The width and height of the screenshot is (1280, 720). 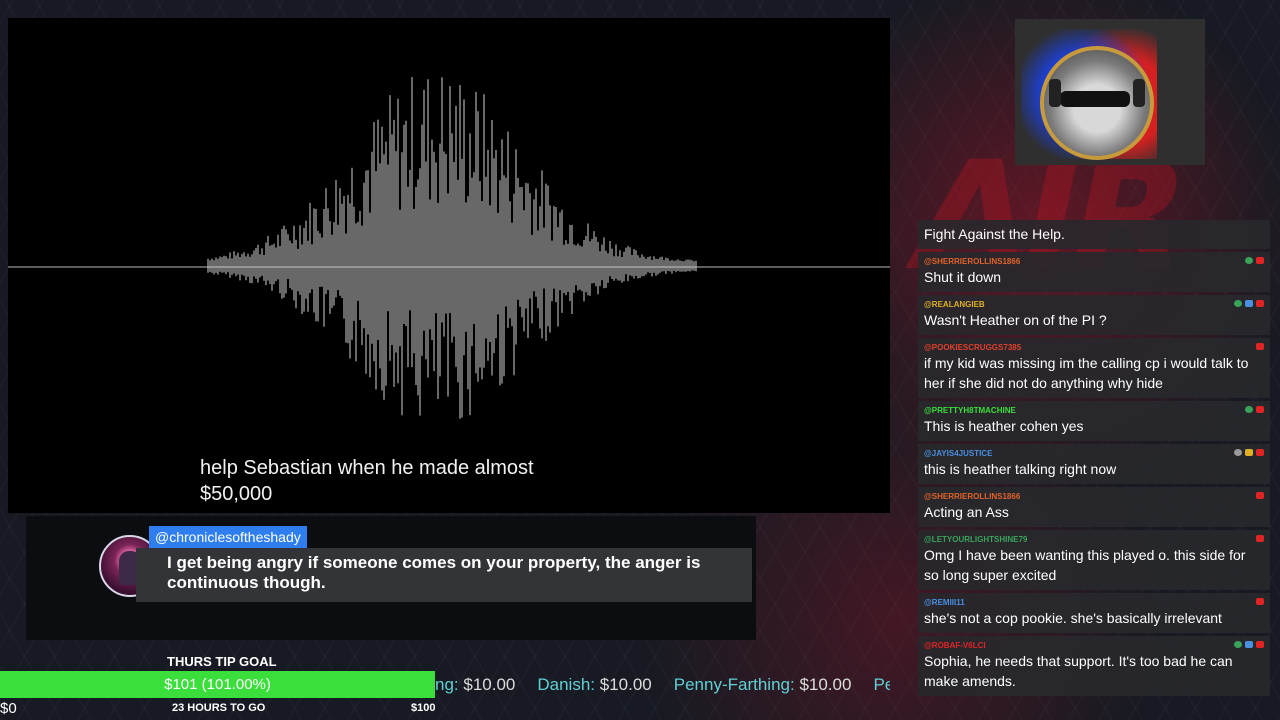 What do you see at coordinates (367, 468) in the screenshot?
I see `caption-line-1: help Sebastian when he made almost` at bounding box center [367, 468].